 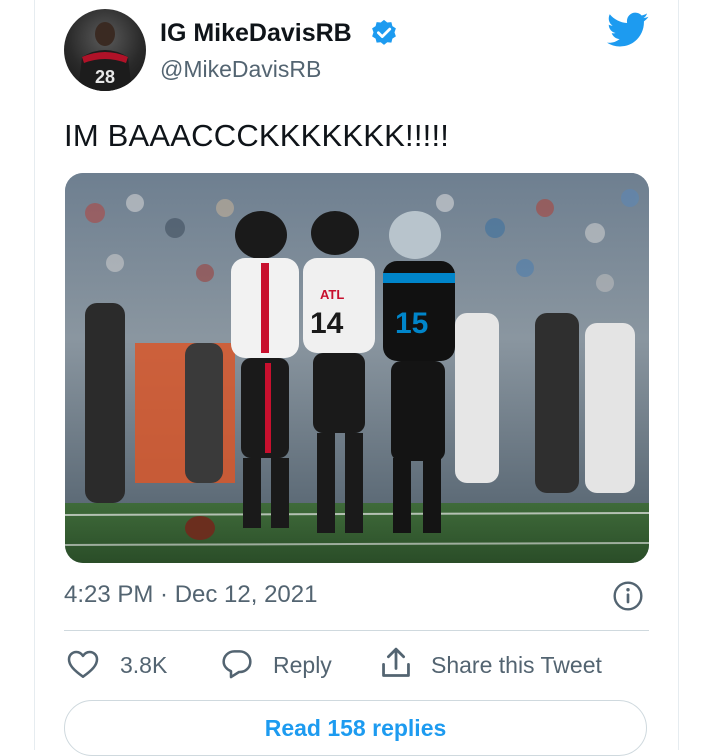 What do you see at coordinates (34, 375) in the screenshot?
I see `card-border-left` at bounding box center [34, 375].